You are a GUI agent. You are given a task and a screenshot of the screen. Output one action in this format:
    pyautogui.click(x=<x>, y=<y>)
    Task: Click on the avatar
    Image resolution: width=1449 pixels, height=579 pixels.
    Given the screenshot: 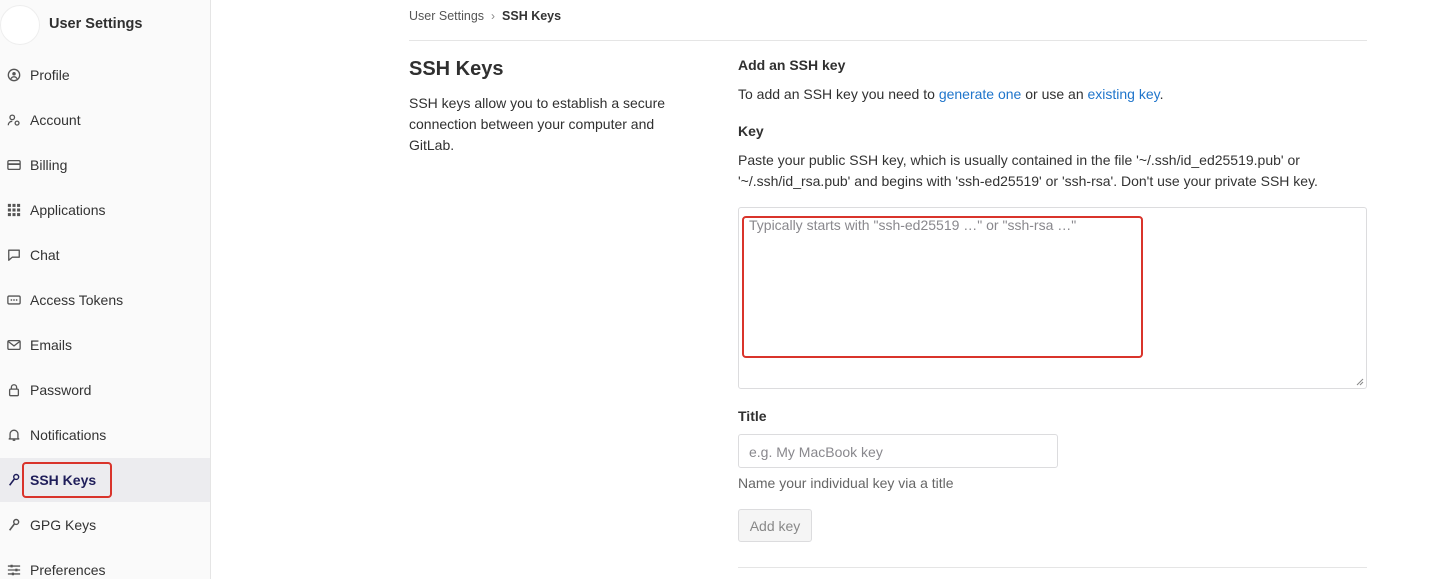 What is the action you would take?
    pyautogui.click(x=20, y=24)
    